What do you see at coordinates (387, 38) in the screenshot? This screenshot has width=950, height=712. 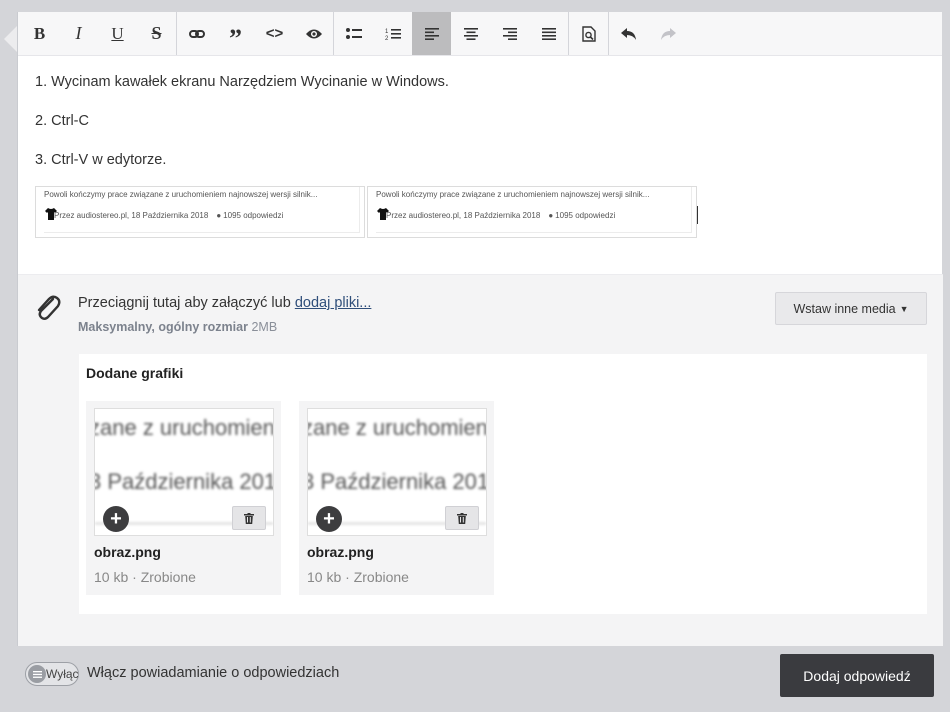 I see `svg-text: 2` at bounding box center [387, 38].